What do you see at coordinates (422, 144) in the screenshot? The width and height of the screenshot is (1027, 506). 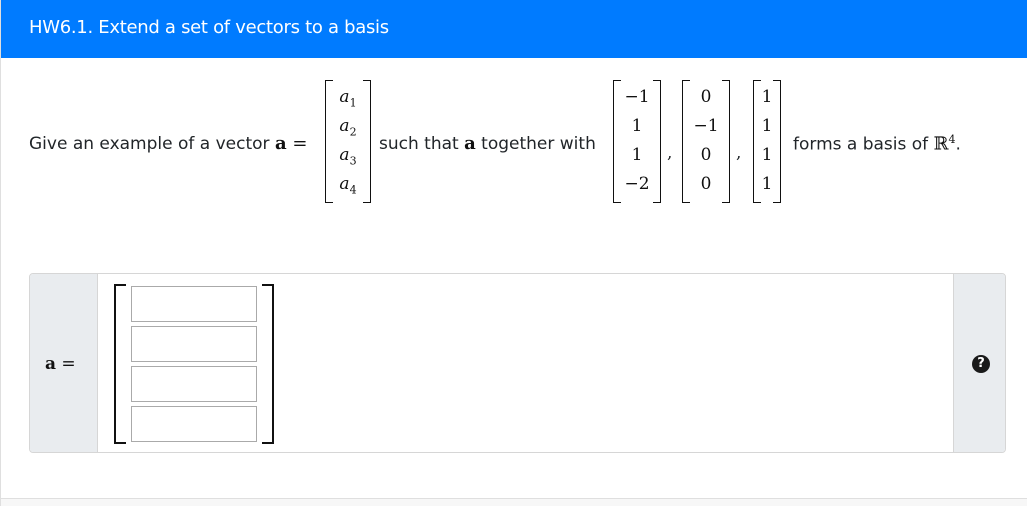 I see `middle-text-1: such that` at bounding box center [422, 144].